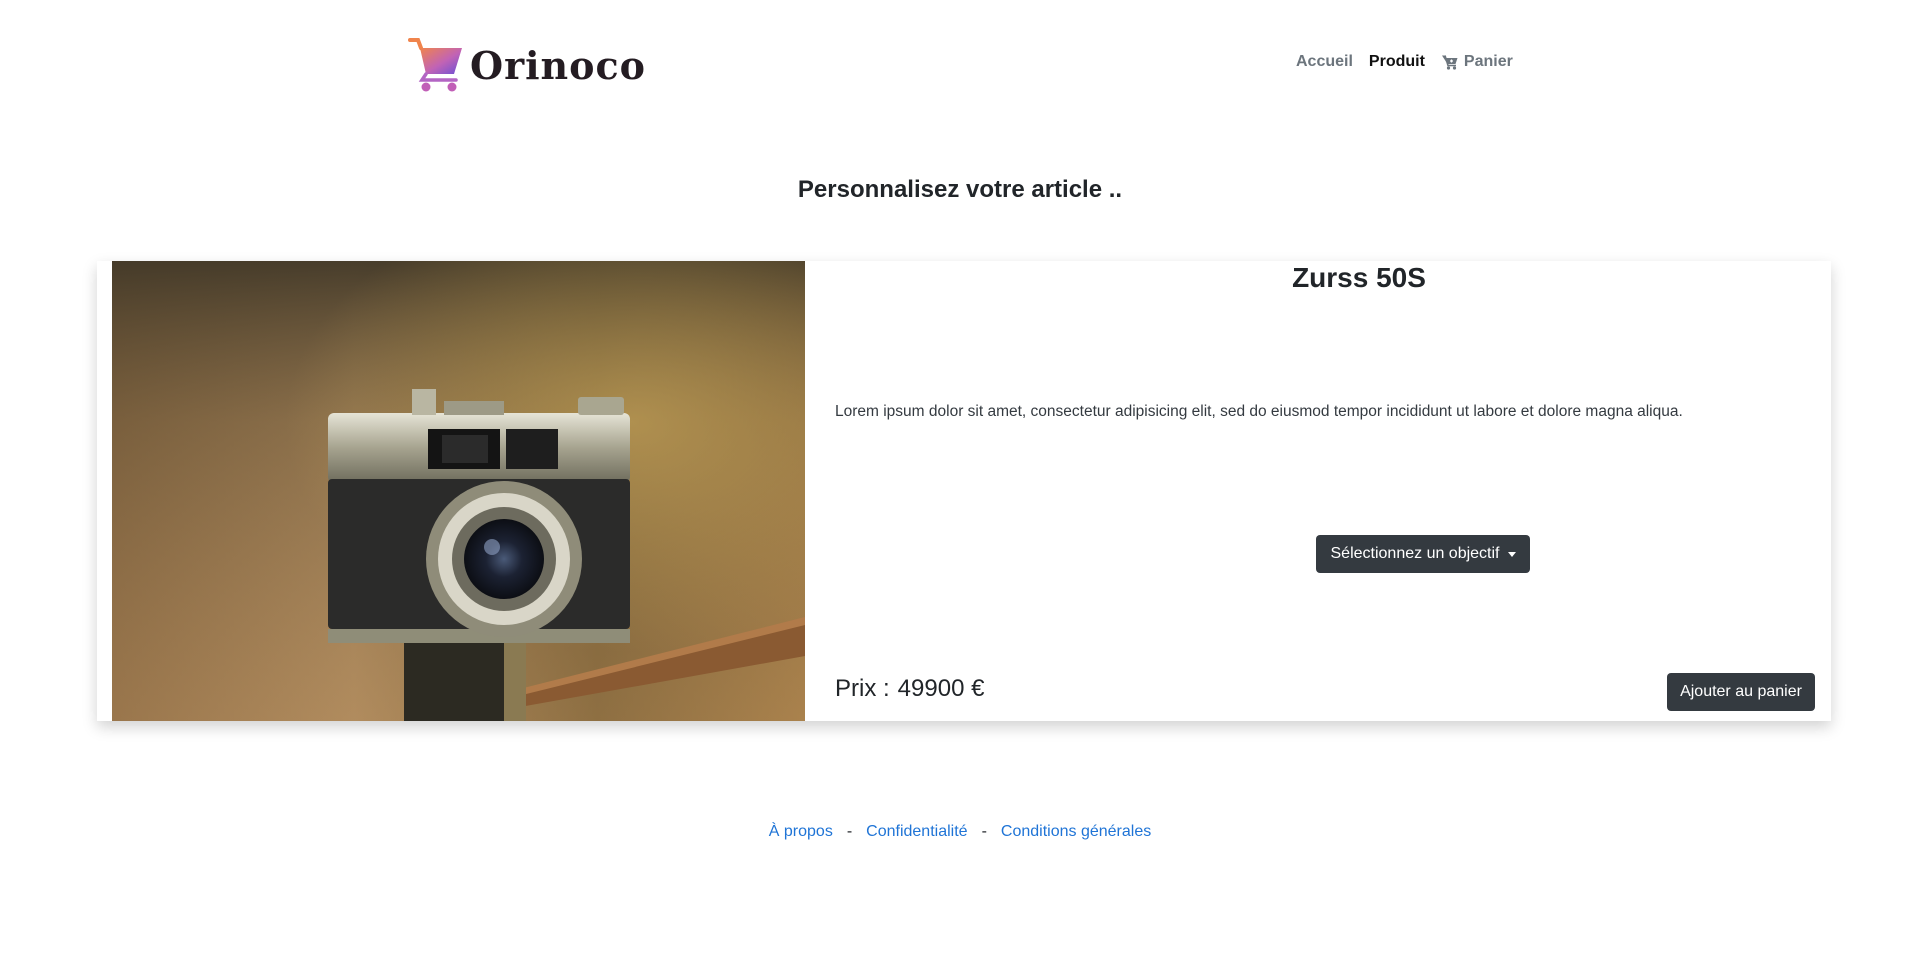  What do you see at coordinates (941, 688) in the screenshot?
I see `price-value: 49900 €` at bounding box center [941, 688].